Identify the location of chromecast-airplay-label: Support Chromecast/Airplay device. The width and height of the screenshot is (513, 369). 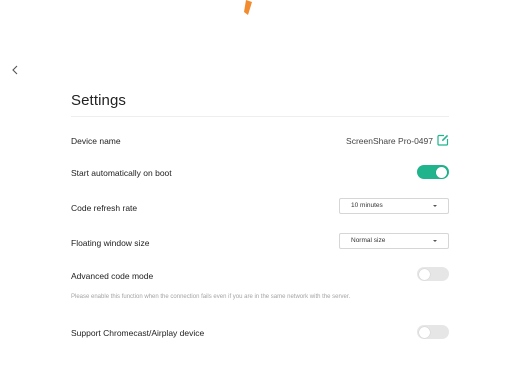
(138, 333).